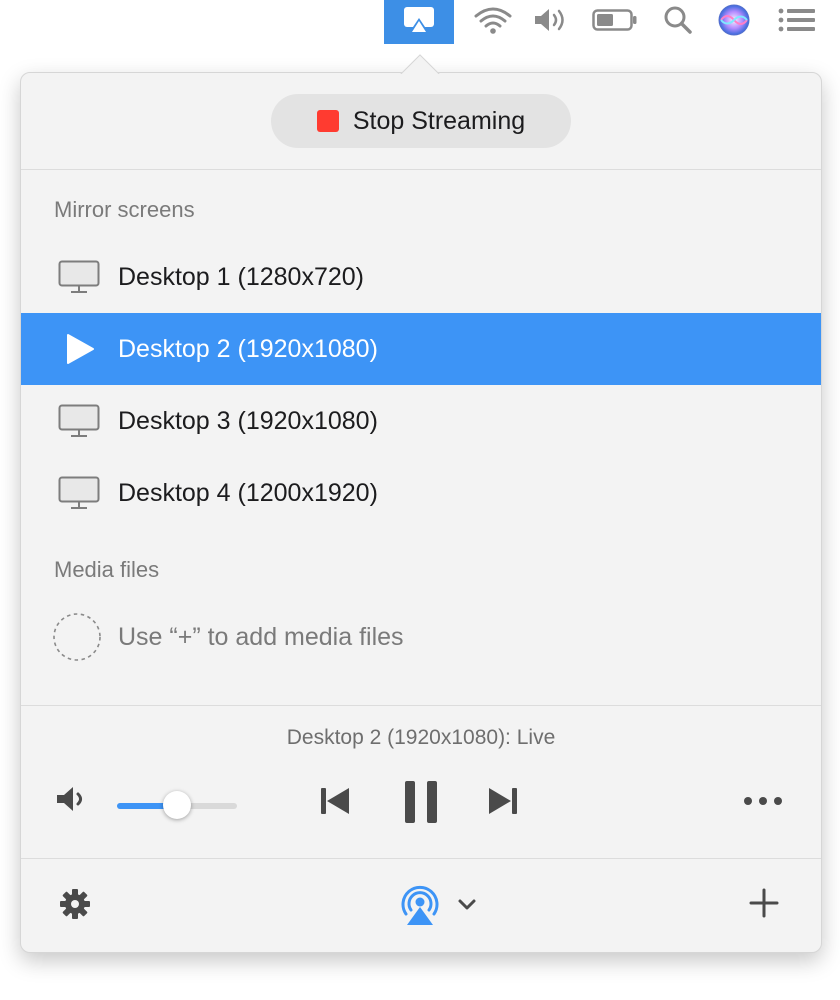 This screenshot has height=1000, width=840. I want to click on battery-icon, so click(615, 22).